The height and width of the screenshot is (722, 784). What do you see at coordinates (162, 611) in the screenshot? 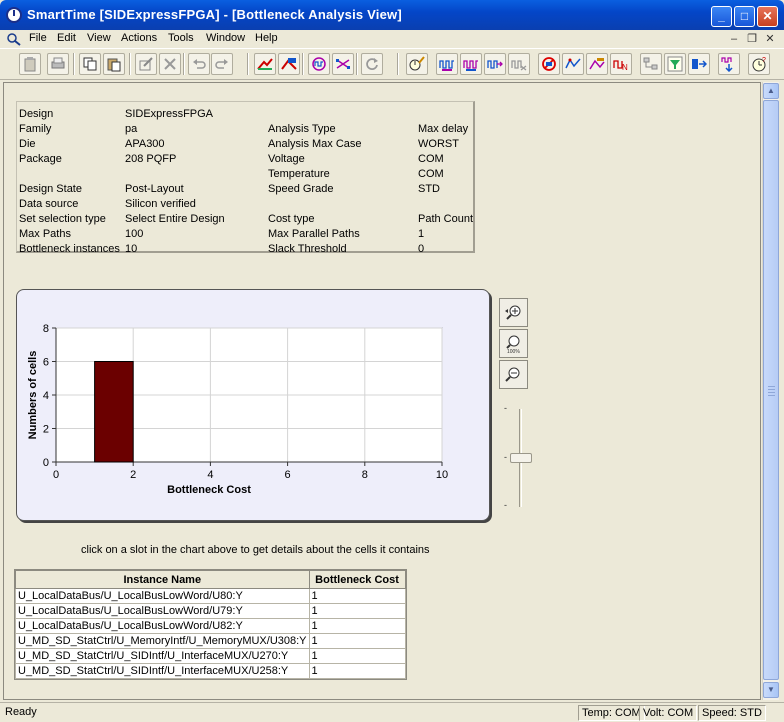
I see `instance-name-cell: U_LocalDataBus/U_LocalBusLowWord/U79:Y` at bounding box center [162, 611].